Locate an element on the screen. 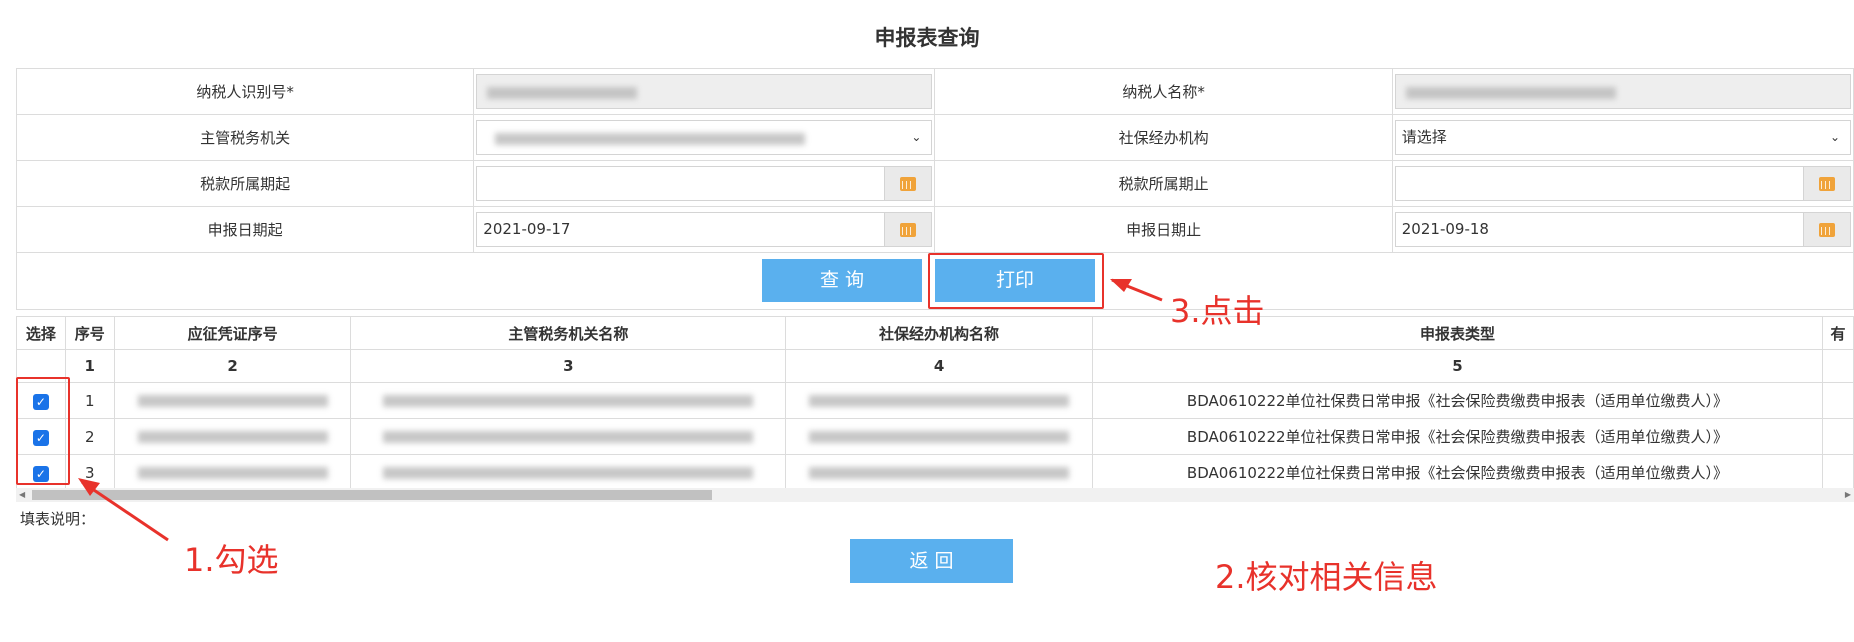 The height and width of the screenshot is (642, 1854). arrow-step1 is located at coordinates (125, 511).